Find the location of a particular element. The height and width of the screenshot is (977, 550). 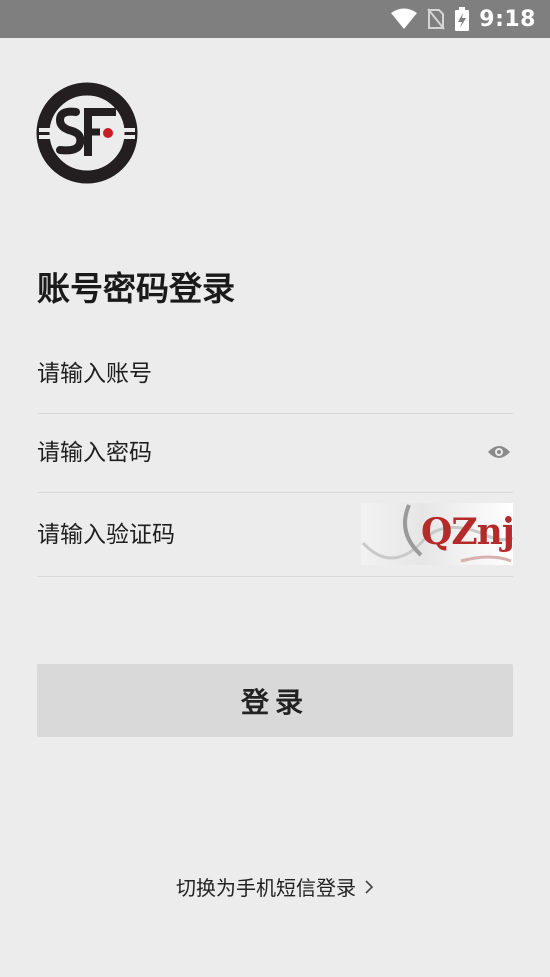

captcha-code: QZnj is located at coordinates (467, 532).